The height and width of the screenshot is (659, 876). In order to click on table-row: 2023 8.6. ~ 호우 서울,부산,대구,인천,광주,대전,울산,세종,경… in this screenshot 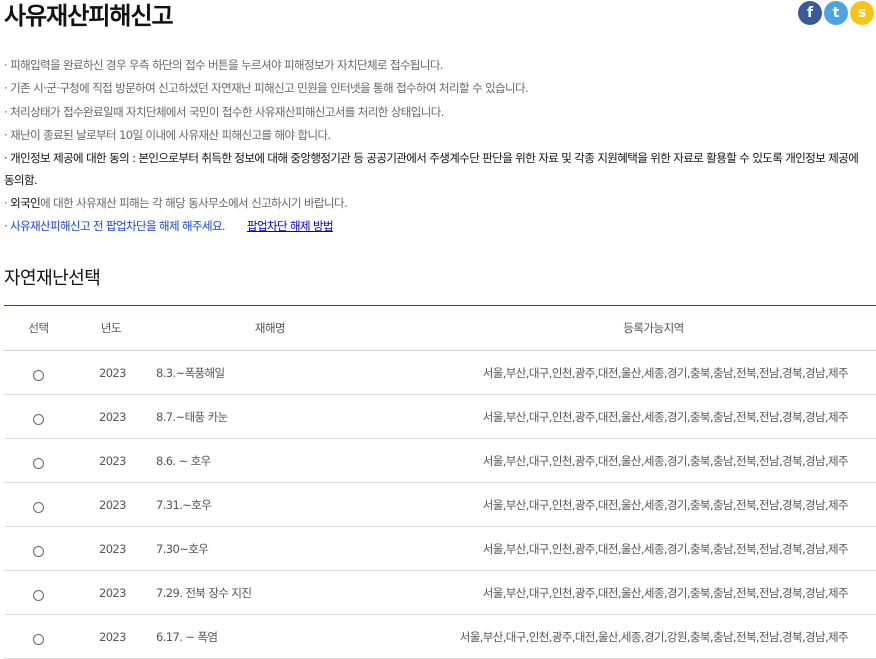, I will do `click(440, 460)`.